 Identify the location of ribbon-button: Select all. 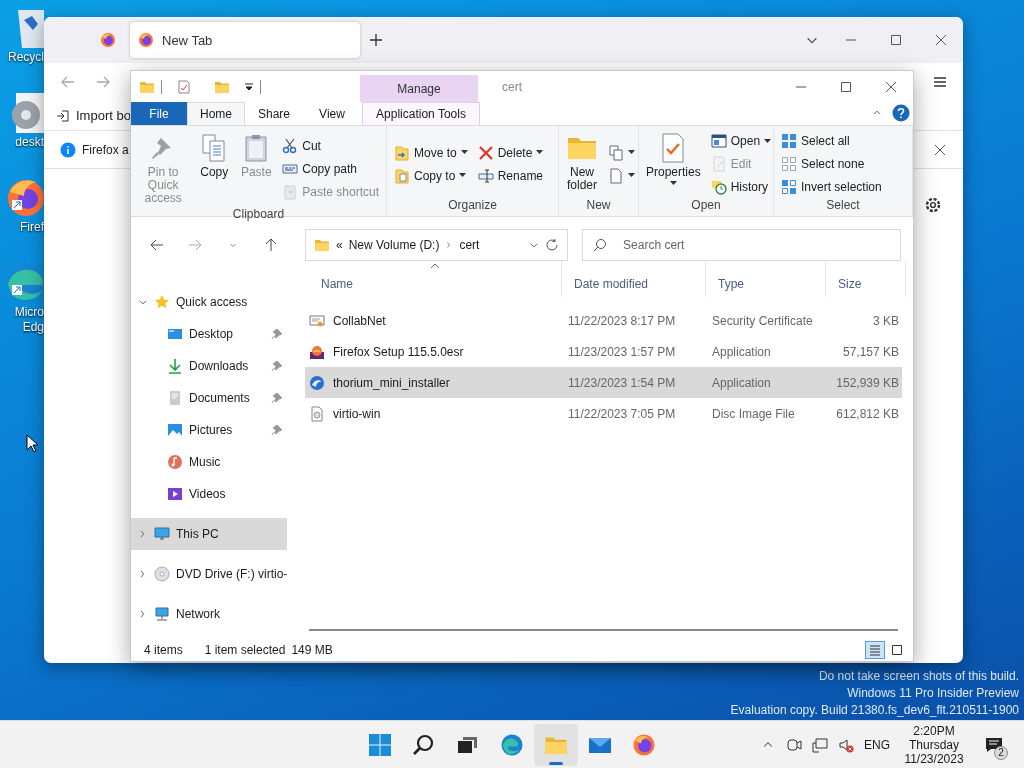
(831, 141).